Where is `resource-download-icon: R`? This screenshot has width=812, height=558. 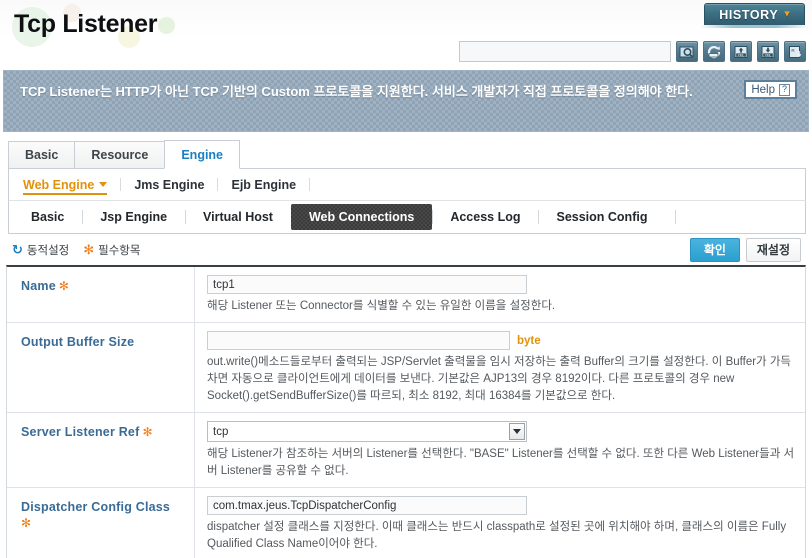
resource-download-icon: R is located at coordinates (795, 51).